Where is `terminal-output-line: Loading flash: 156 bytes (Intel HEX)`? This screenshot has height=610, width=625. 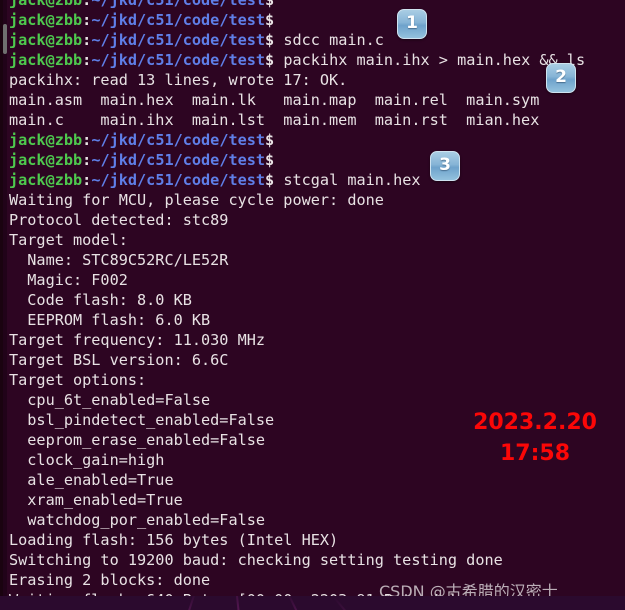
terminal-output-line: Loading flash: 156 bytes (Intel HEX) is located at coordinates (314, 540).